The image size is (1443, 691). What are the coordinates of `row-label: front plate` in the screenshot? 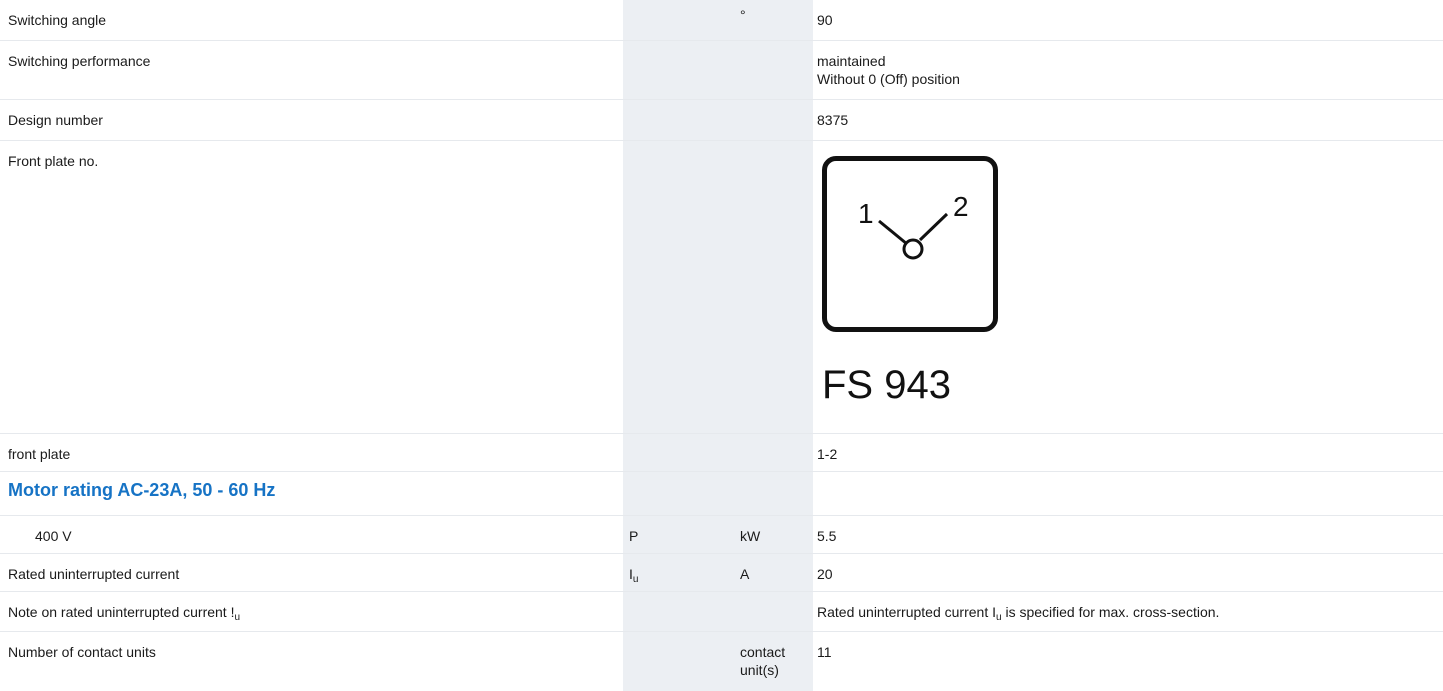 It's located at (39, 454).